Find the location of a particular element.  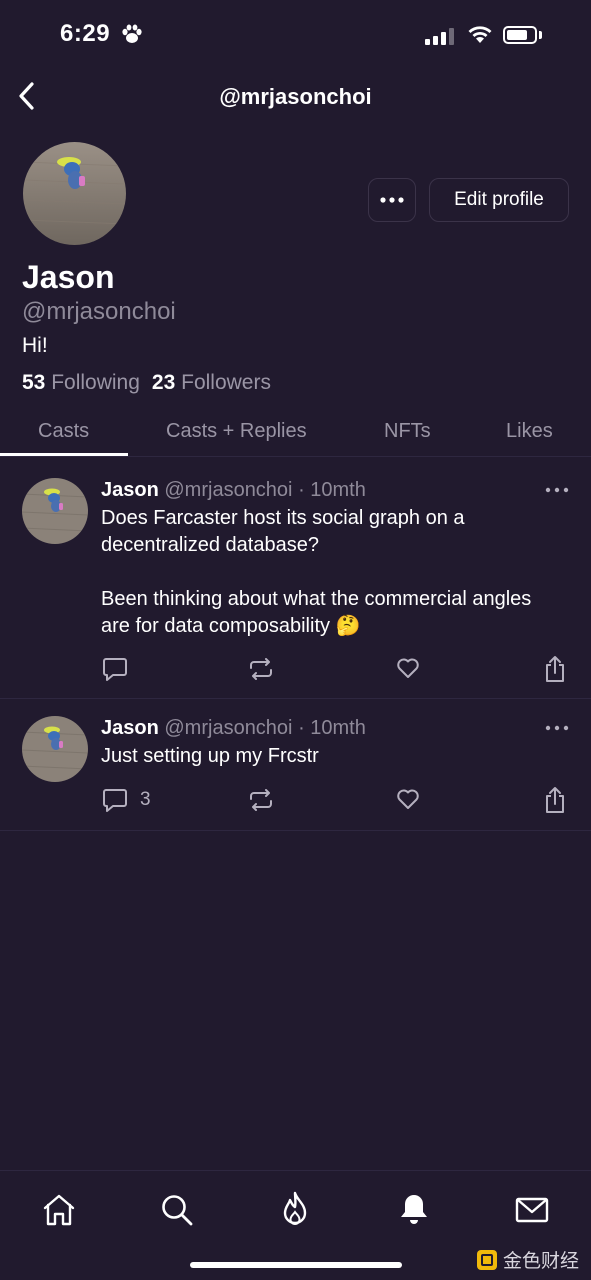

home-indicator is located at coordinates (296, 1265).